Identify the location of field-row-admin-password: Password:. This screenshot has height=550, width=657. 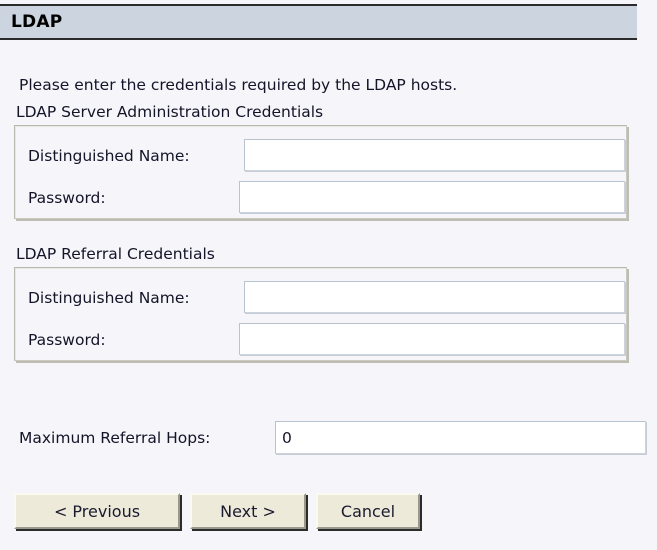
(320, 197).